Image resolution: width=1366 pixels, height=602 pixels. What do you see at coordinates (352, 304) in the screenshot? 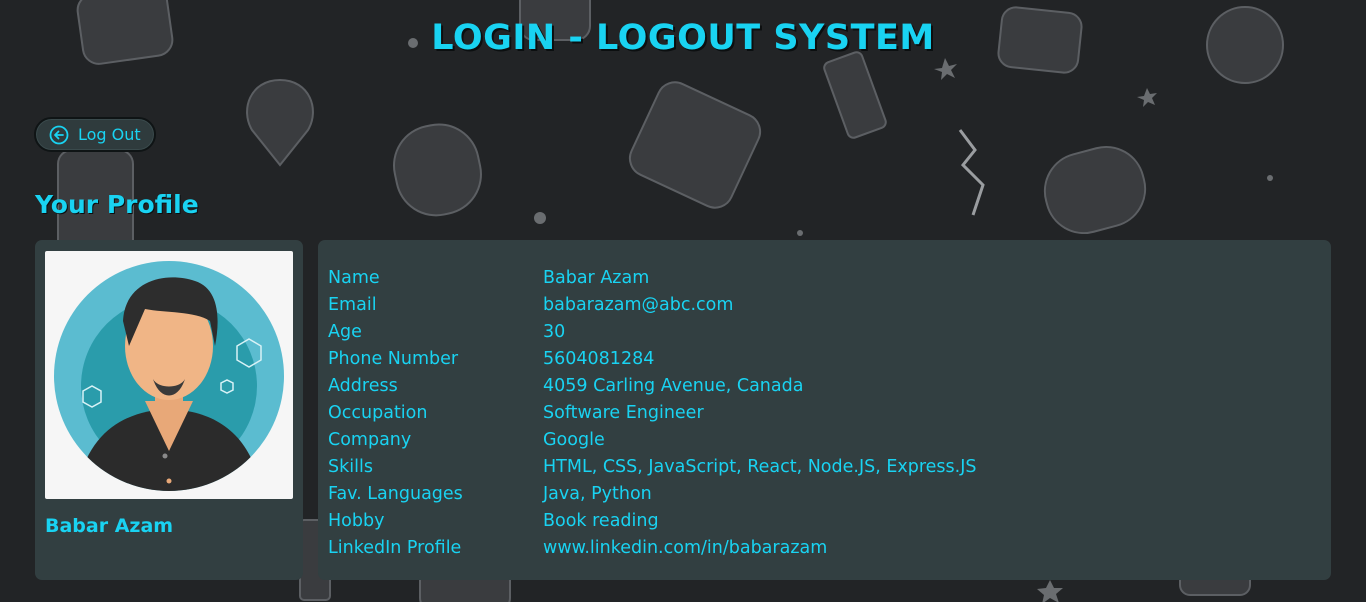
I see `detail-label: Email` at bounding box center [352, 304].